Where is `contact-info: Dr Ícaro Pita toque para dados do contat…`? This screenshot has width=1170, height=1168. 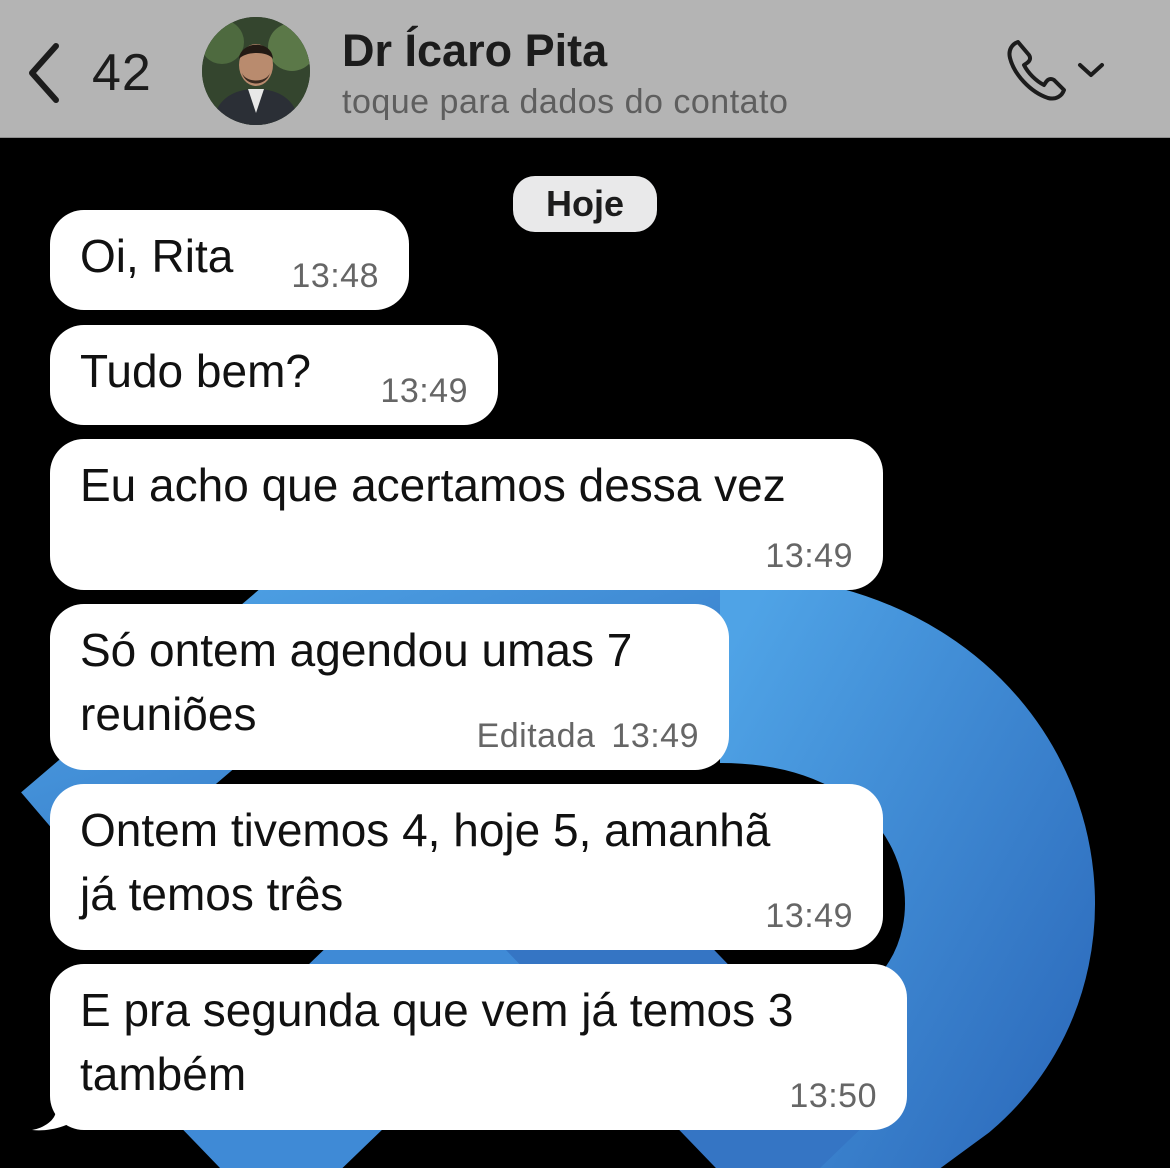
contact-info: Dr Ícaro Pita toque para dados do contat… is located at coordinates (565, 74).